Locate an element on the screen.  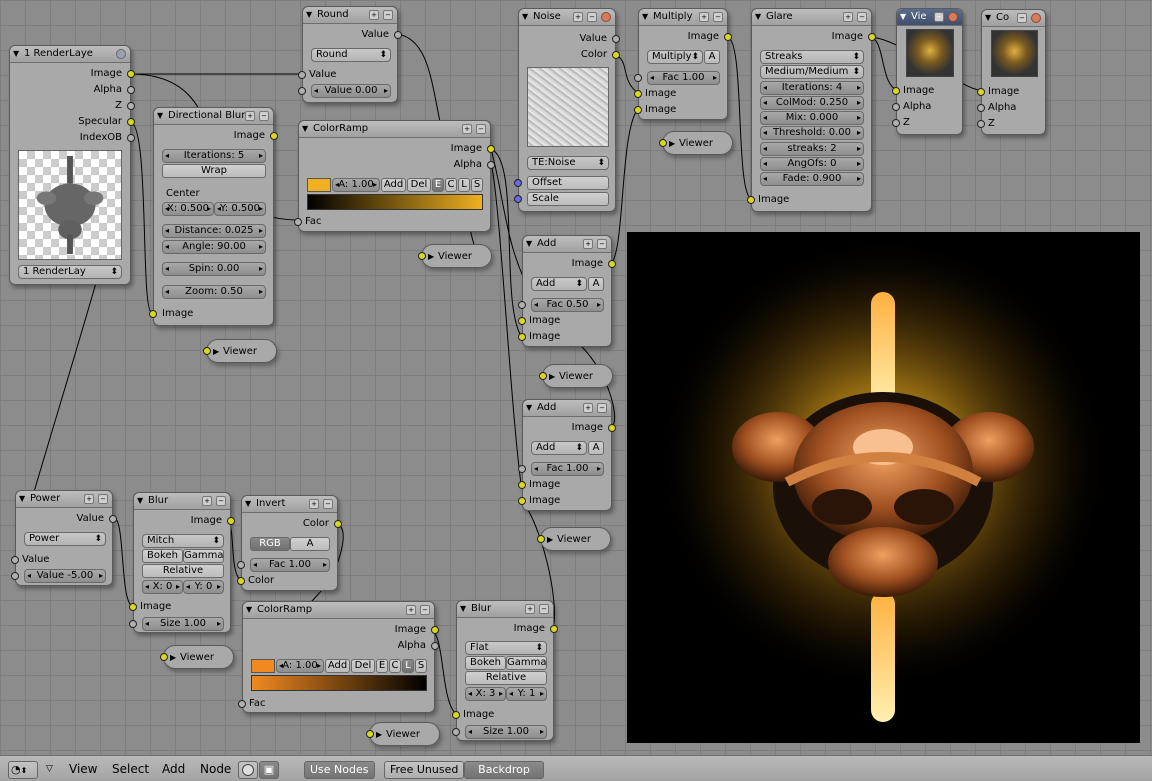
collapse-menus-icon: ▽ is located at coordinates (49, 769).